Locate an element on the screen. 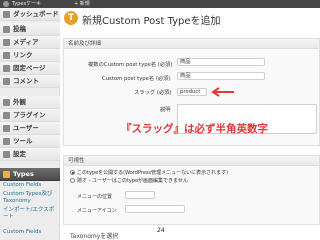 The width and height of the screenshot is (320, 240). sidebar-item-dashboard: ダッシュボード is located at coordinates (30, 14).